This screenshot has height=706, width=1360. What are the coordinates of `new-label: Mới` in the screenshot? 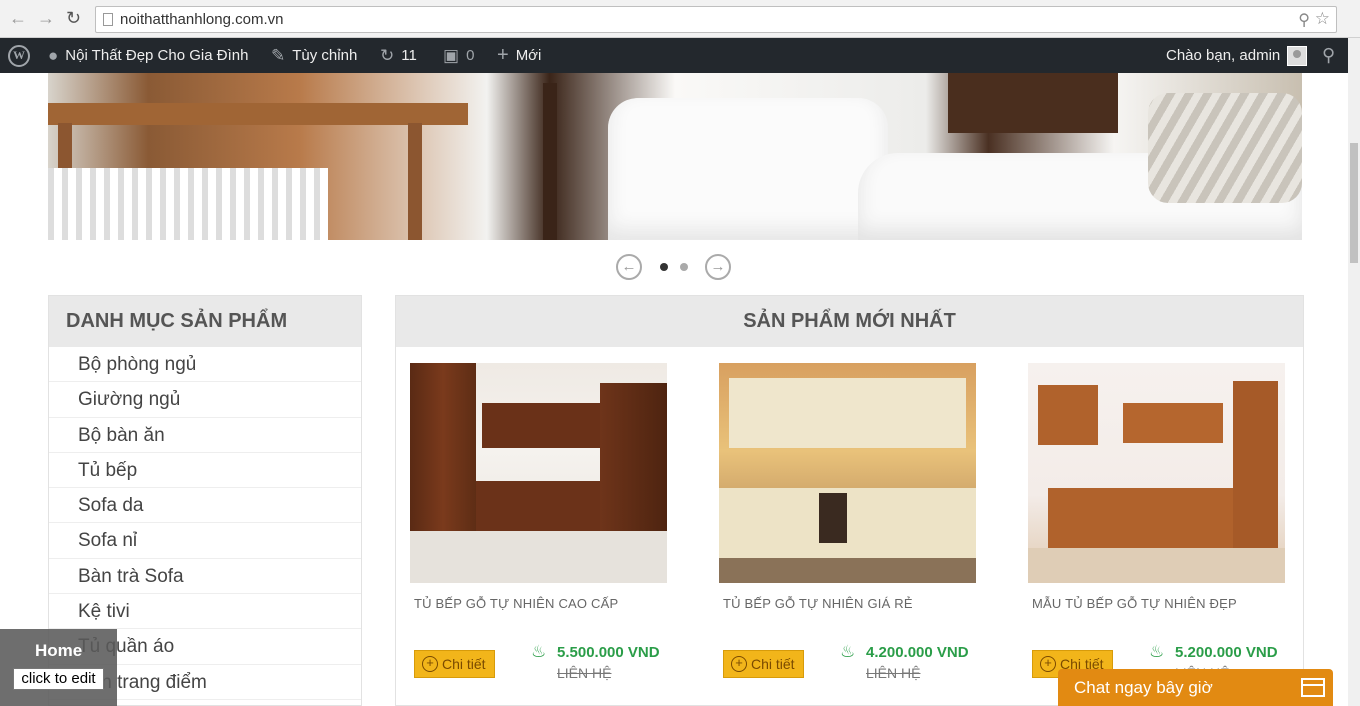 It's located at (528, 55).